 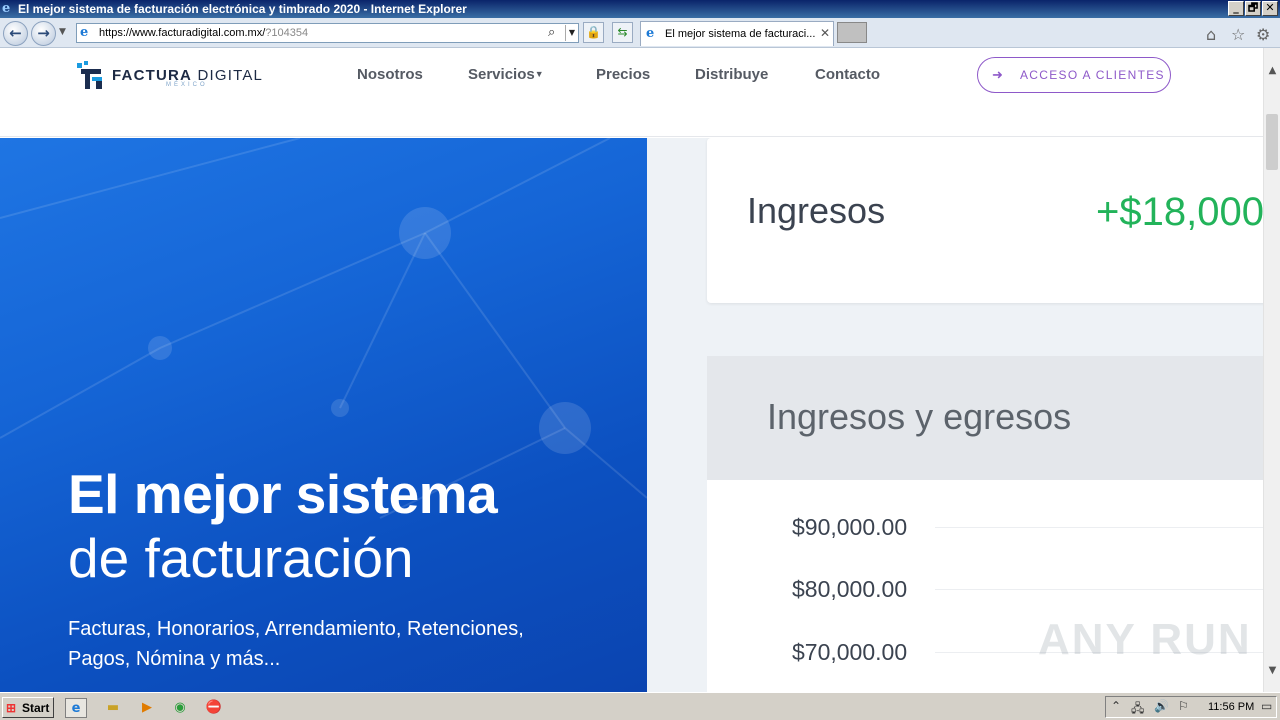 I want to click on nav-nosotros: Nosotros, so click(x=390, y=74).